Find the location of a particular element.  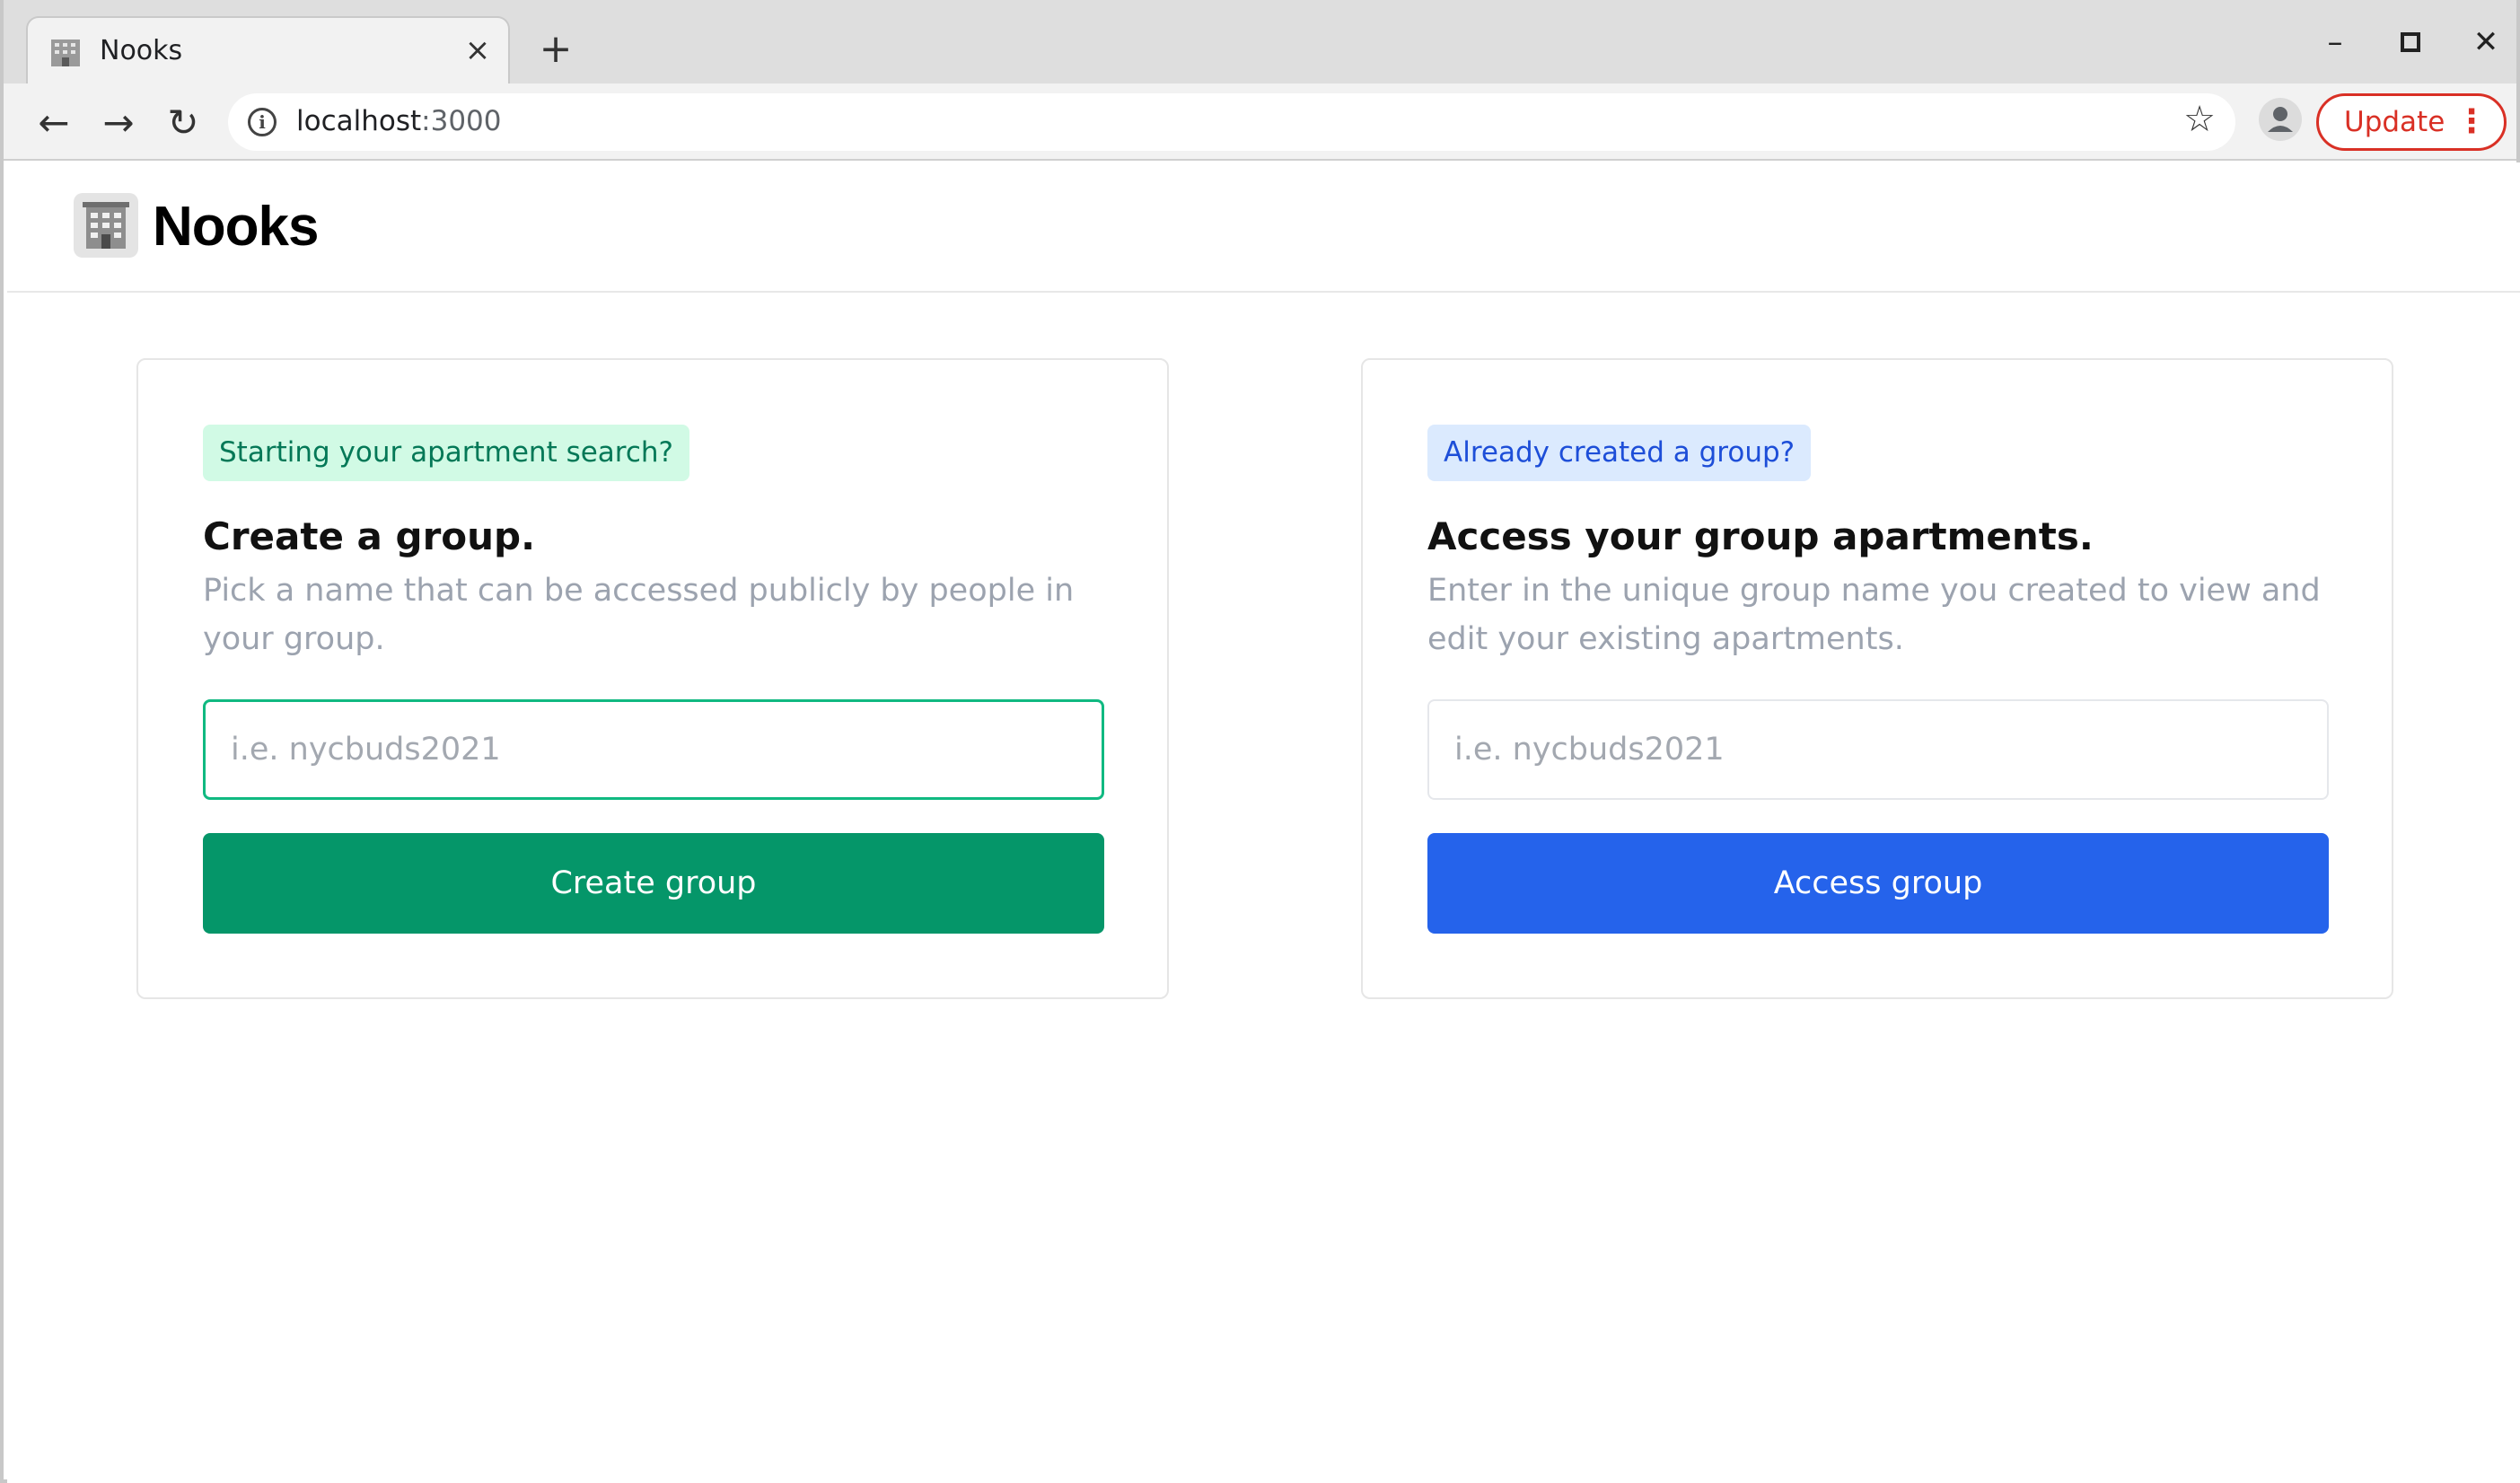

url-text: localhost:3000 is located at coordinates (399, 121).